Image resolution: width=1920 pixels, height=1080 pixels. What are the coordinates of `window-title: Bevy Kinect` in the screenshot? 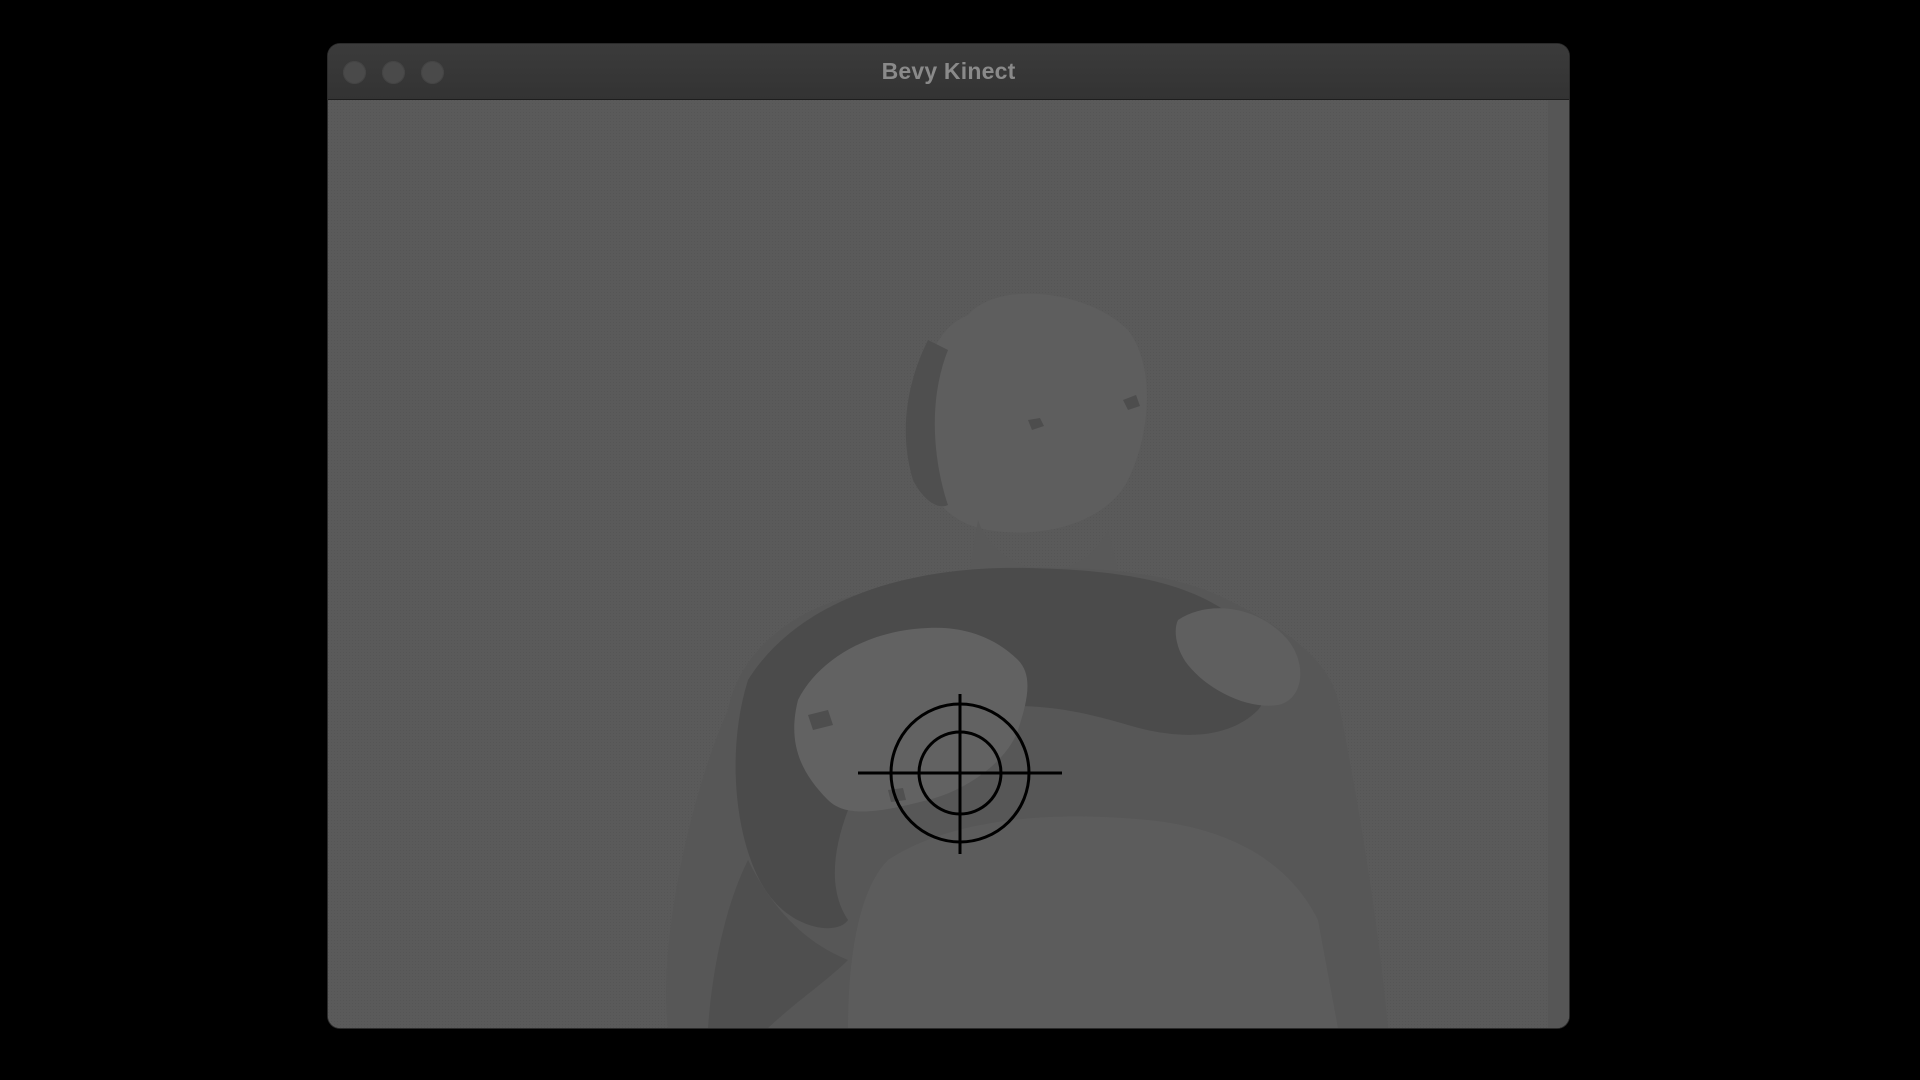 It's located at (948, 71).